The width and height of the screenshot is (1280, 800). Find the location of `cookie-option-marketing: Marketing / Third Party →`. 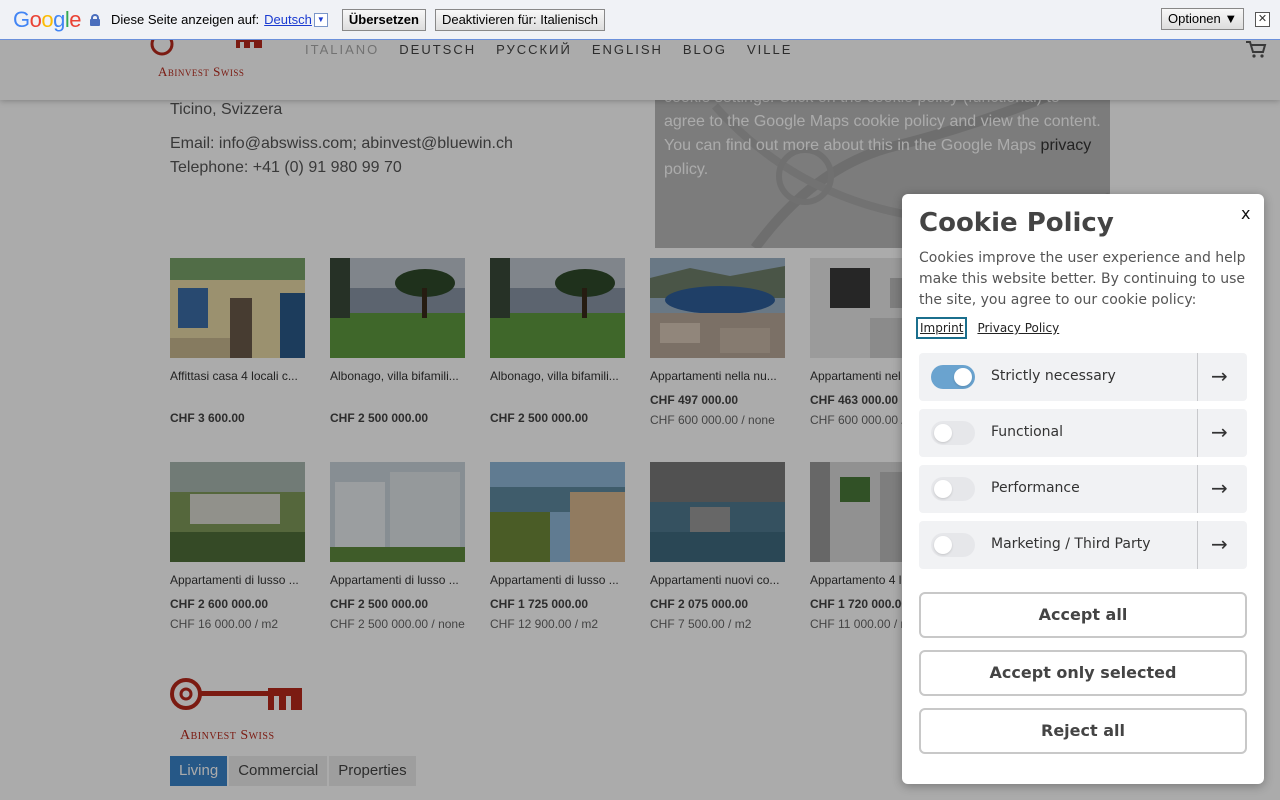

cookie-option-marketing: Marketing / Third Party → is located at coordinates (1083, 545).